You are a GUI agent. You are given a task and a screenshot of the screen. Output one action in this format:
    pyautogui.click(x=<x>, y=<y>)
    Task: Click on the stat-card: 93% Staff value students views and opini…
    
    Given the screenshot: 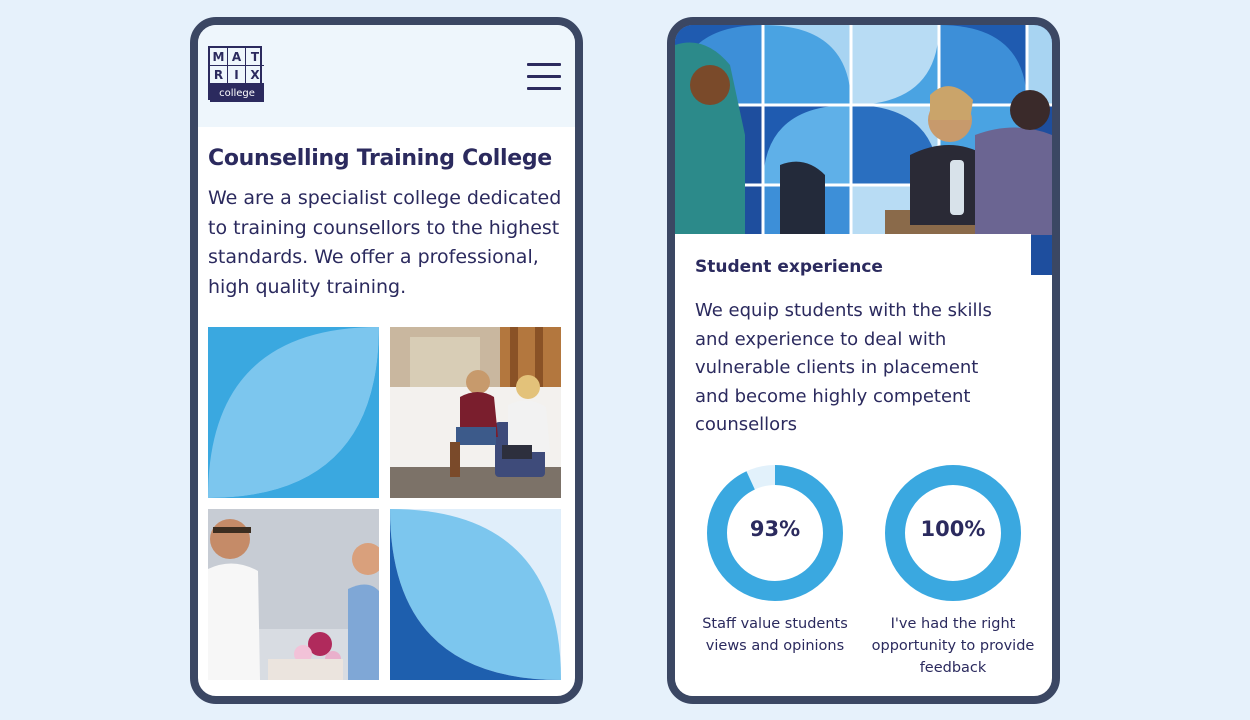 What is the action you would take?
    pyautogui.click(x=775, y=560)
    